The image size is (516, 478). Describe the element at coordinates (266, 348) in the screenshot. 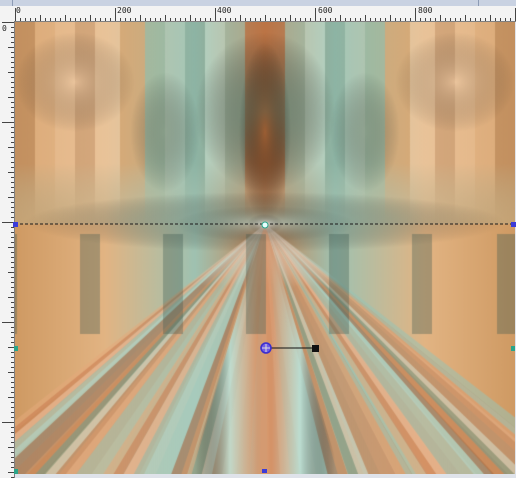

I see `crosshair-circle-icon` at that location.